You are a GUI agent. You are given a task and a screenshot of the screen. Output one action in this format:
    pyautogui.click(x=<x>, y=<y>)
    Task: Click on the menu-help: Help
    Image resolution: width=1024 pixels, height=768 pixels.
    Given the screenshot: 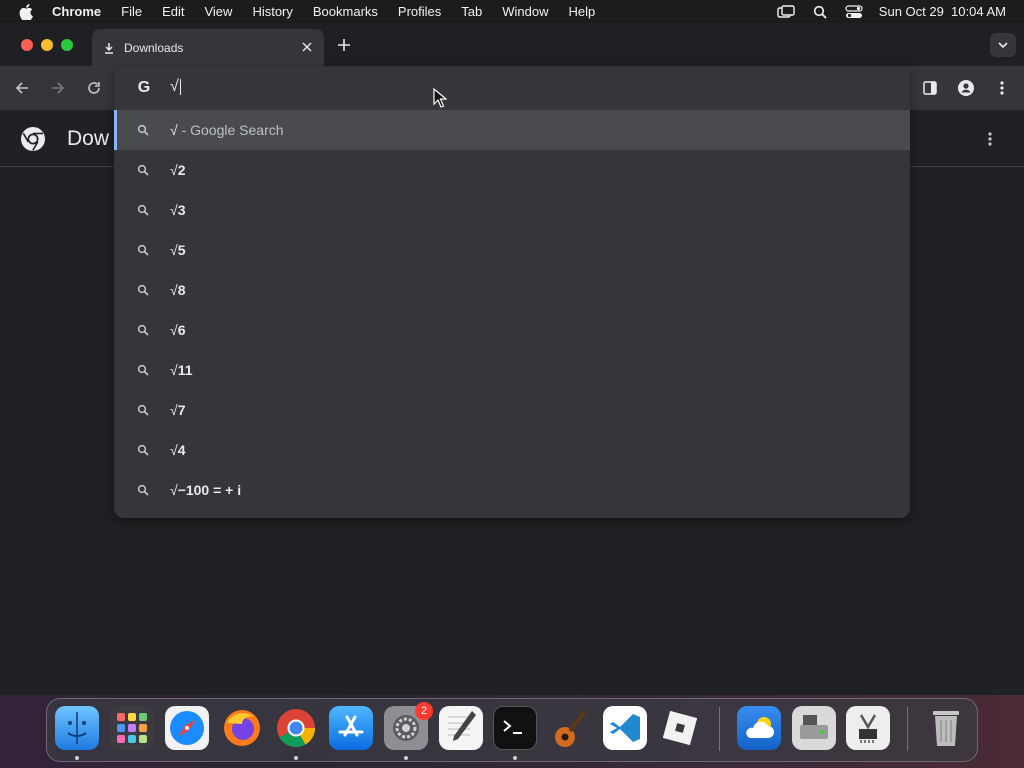 What is the action you would take?
    pyautogui.click(x=582, y=11)
    